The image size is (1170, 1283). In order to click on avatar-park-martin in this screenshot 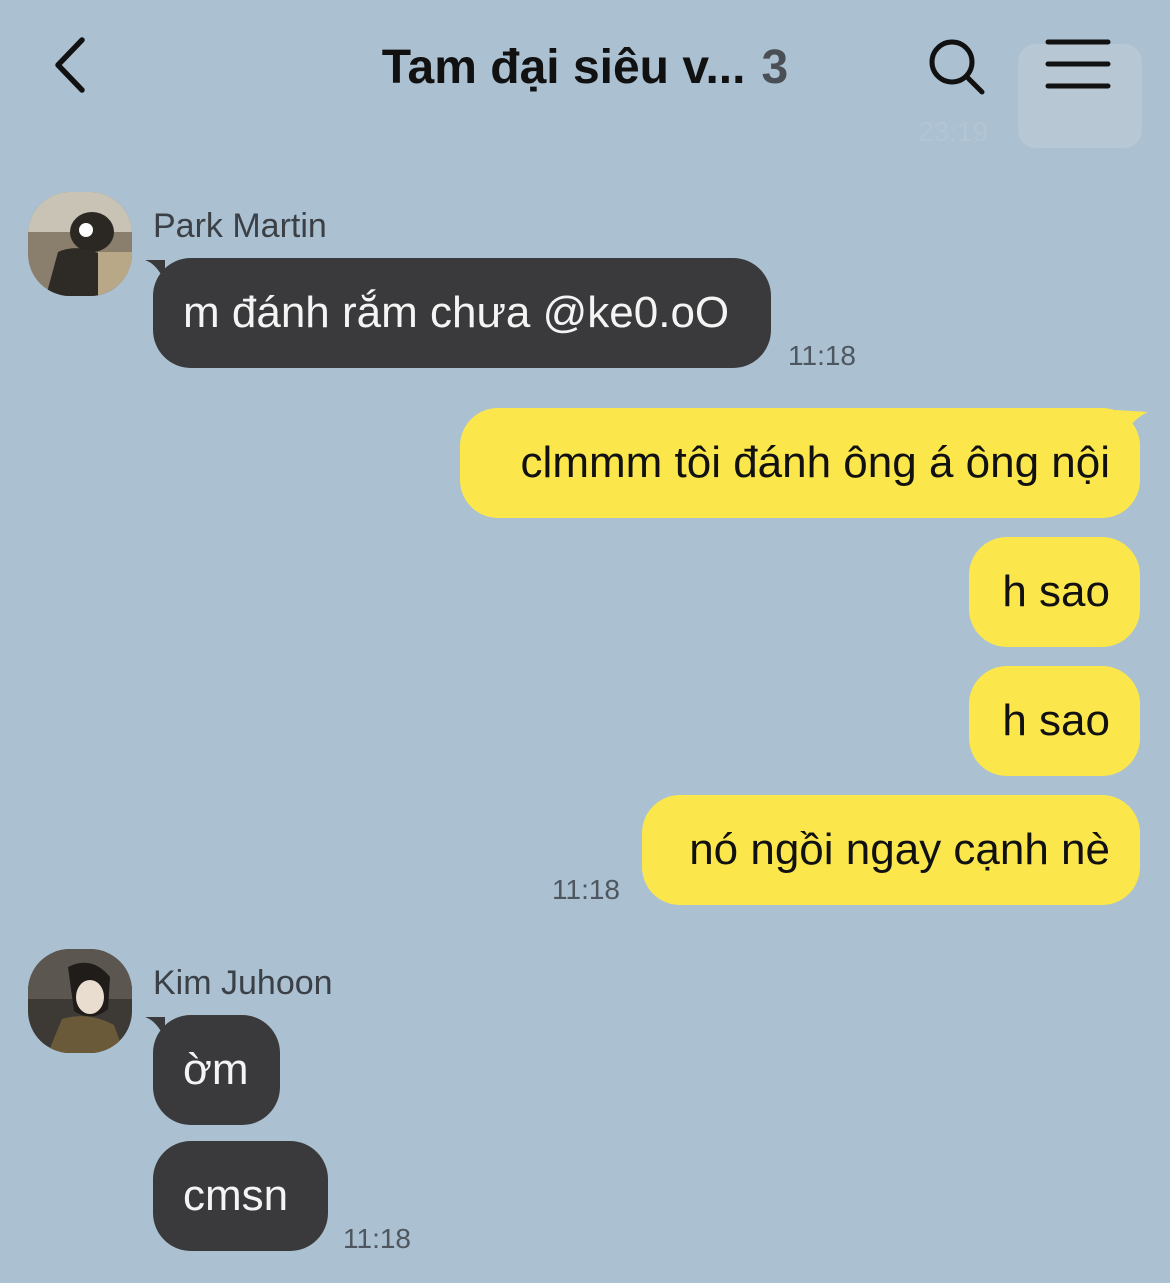, I will do `click(80, 244)`.